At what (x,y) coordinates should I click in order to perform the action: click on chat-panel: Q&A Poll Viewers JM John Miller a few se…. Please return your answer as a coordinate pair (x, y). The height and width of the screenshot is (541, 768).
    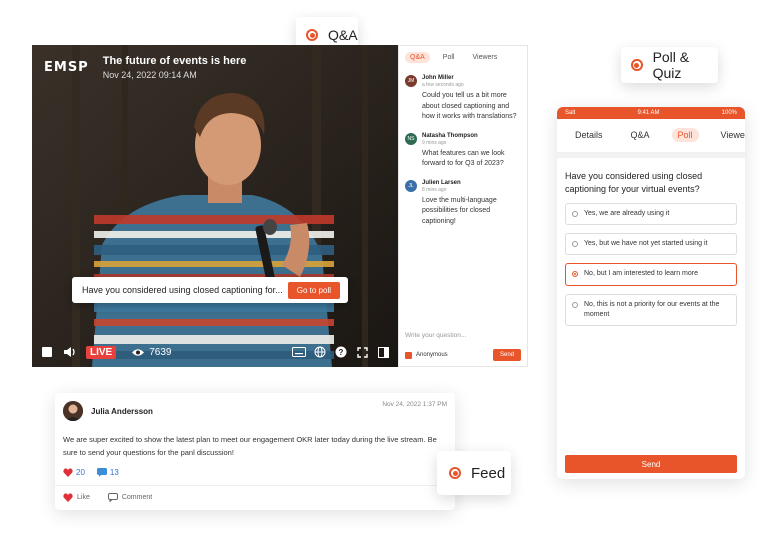
    Looking at the image, I should click on (463, 206).